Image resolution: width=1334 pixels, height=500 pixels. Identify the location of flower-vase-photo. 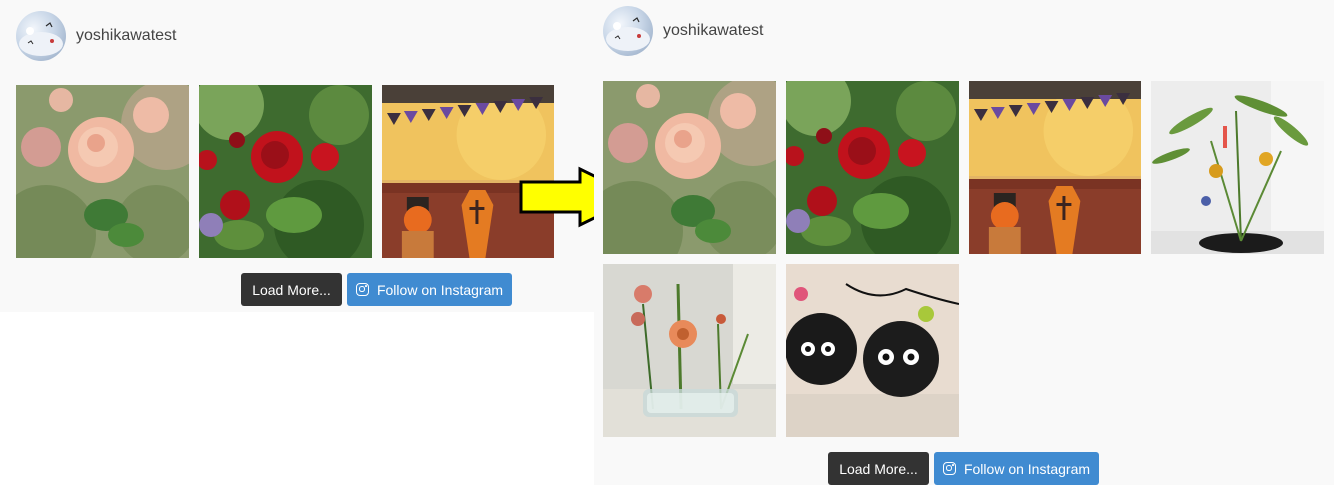
(689, 350).